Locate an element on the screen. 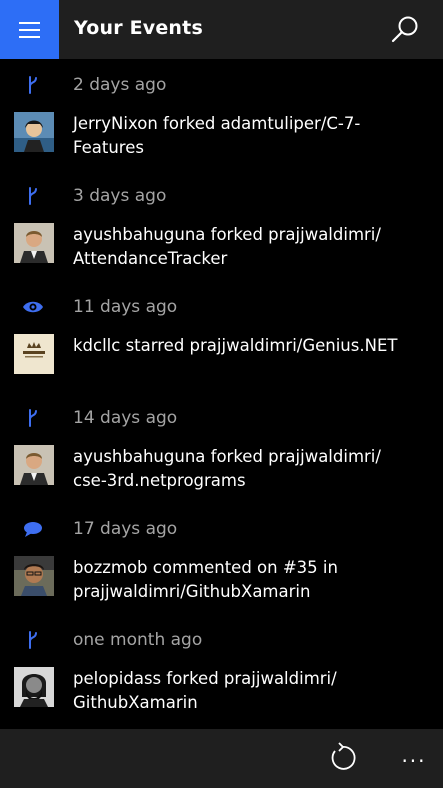 Image resolution: width=443 pixels, height=788 pixels. event-description-line: prajjwaldimri/GithubXamarin is located at coordinates (192, 591).